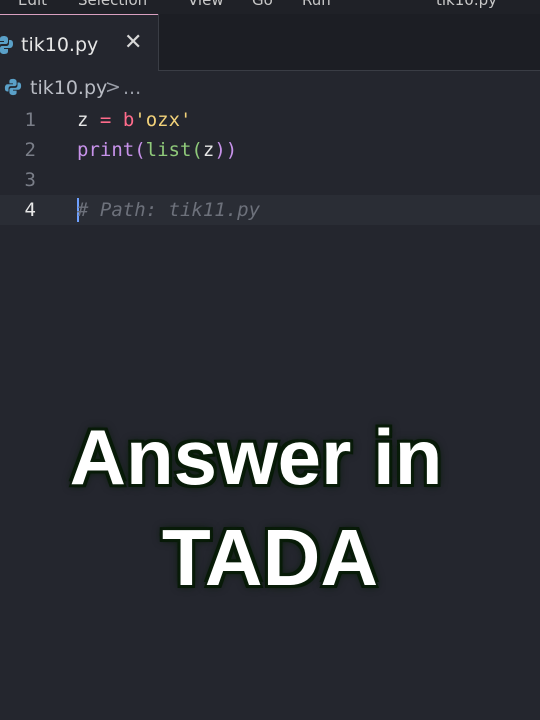  I want to click on code-line: 2 print(list(z)), so click(270, 150).